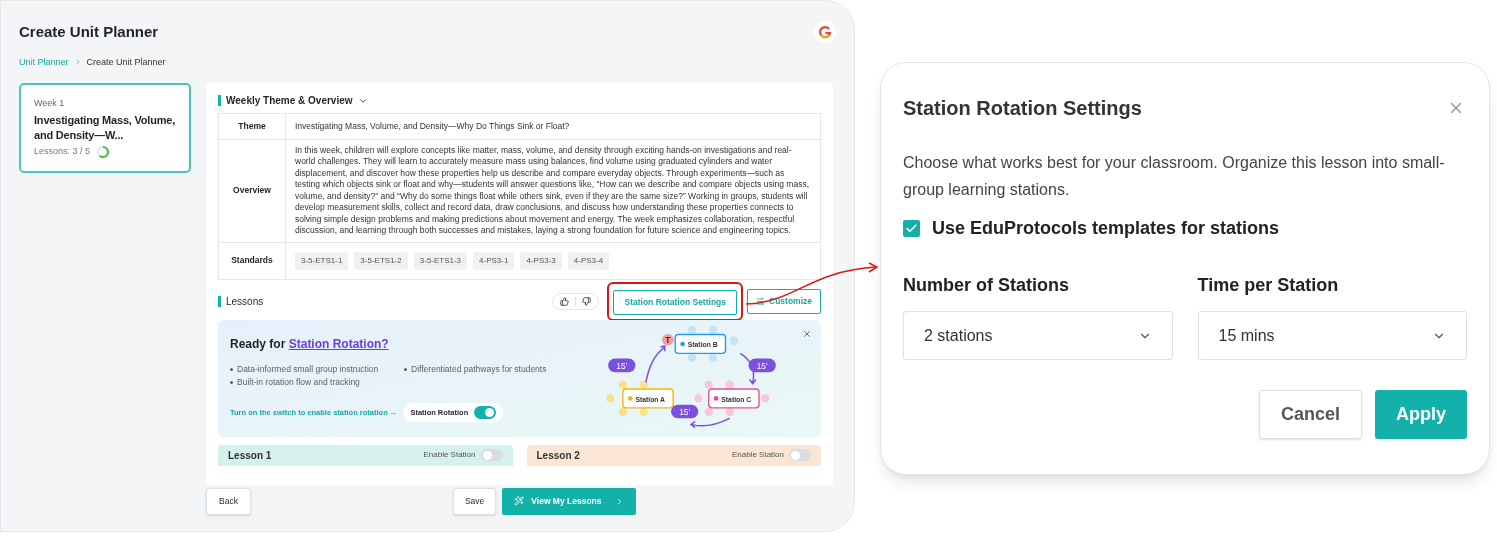 The height and width of the screenshot is (540, 1497). I want to click on section-title: Weekly Theme & Overview, so click(289, 101).